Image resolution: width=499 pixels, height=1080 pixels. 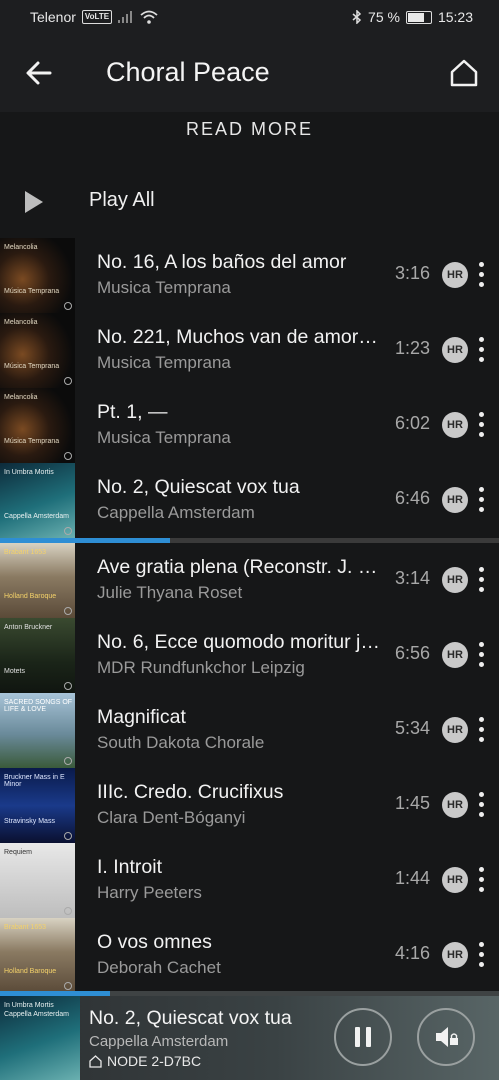 What do you see at coordinates (249, 129) in the screenshot?
I see `read-more-button: READ MORE` at bounding box center [249, 129].